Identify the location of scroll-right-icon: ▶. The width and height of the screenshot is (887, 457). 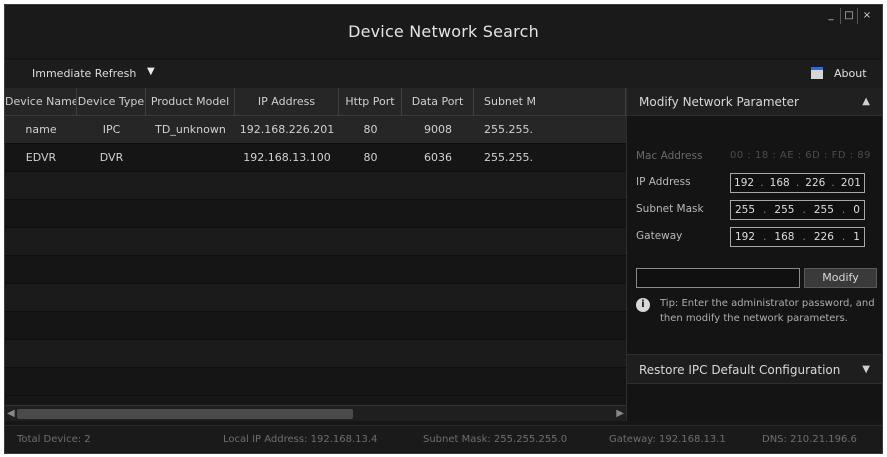
(620, 413).